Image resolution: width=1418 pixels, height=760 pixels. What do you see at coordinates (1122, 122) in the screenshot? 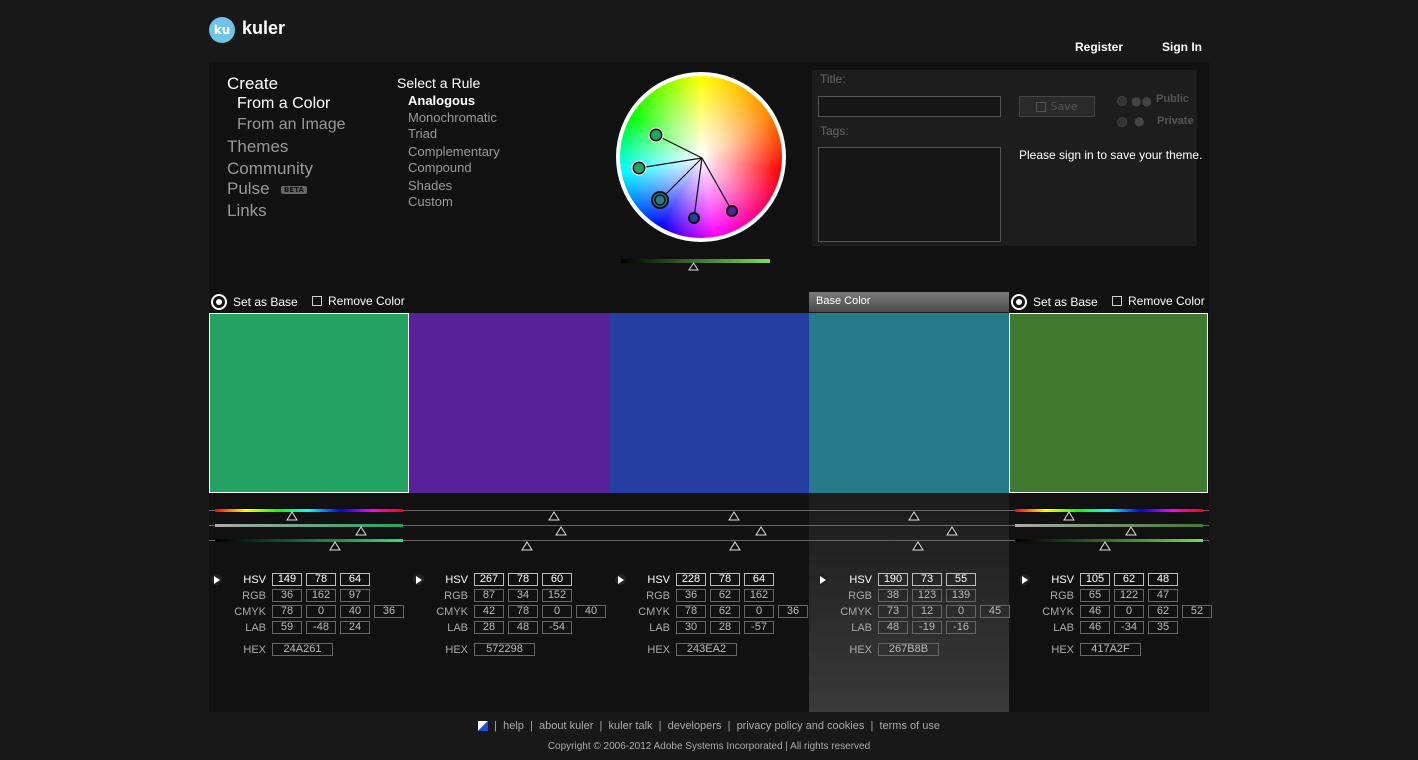
I see `private-radio` at bounding box center [1122, 122].